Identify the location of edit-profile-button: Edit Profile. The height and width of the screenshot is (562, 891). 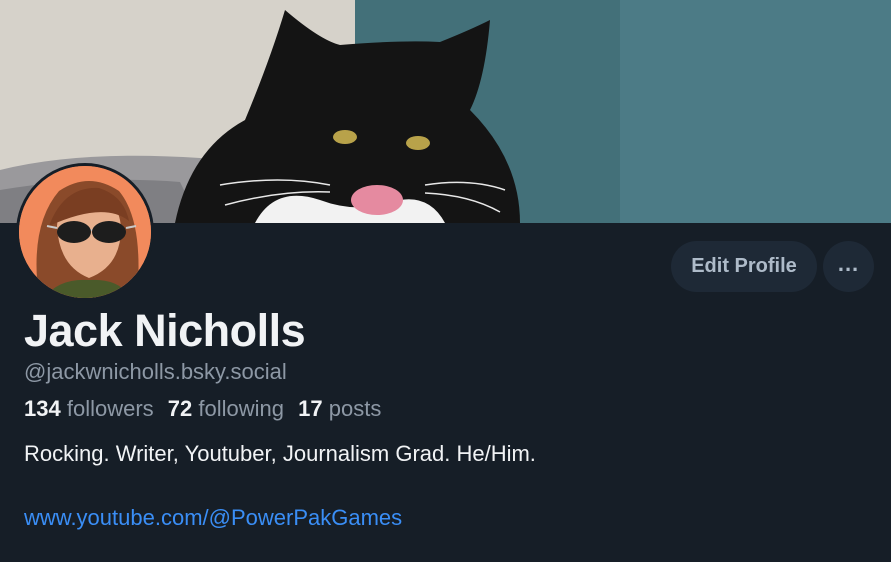
(744, 266).